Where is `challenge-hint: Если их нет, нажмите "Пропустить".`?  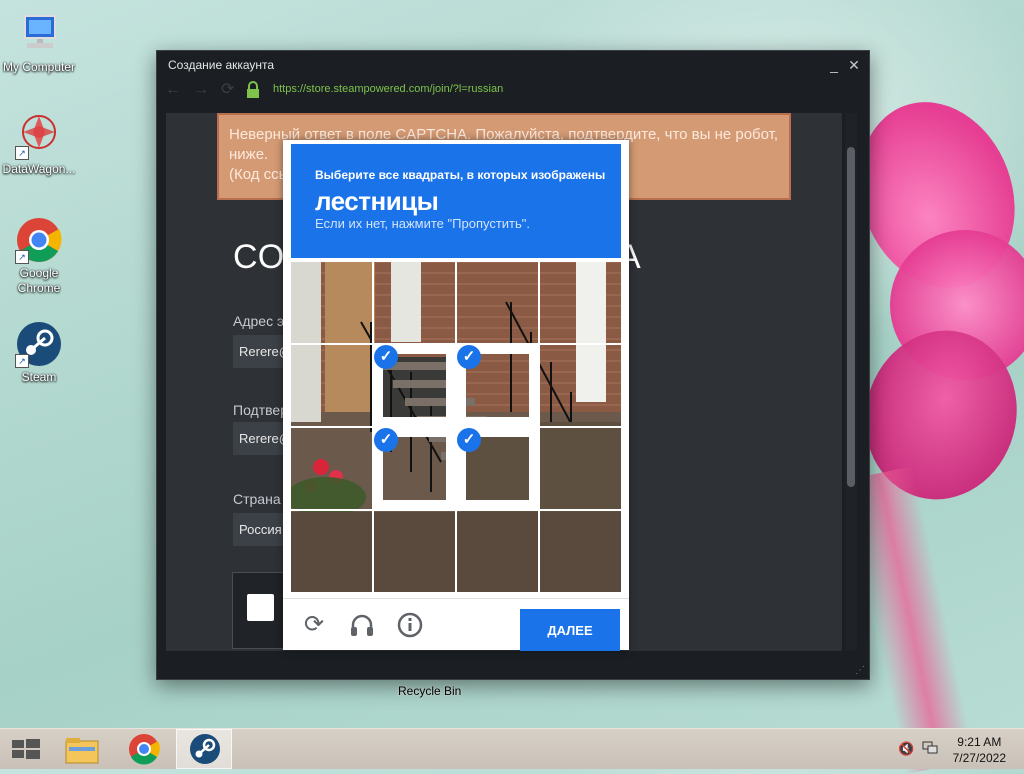
challenge-hint: Если их нет, нажмите "Пропустить". is located at coordinates (423, 223).